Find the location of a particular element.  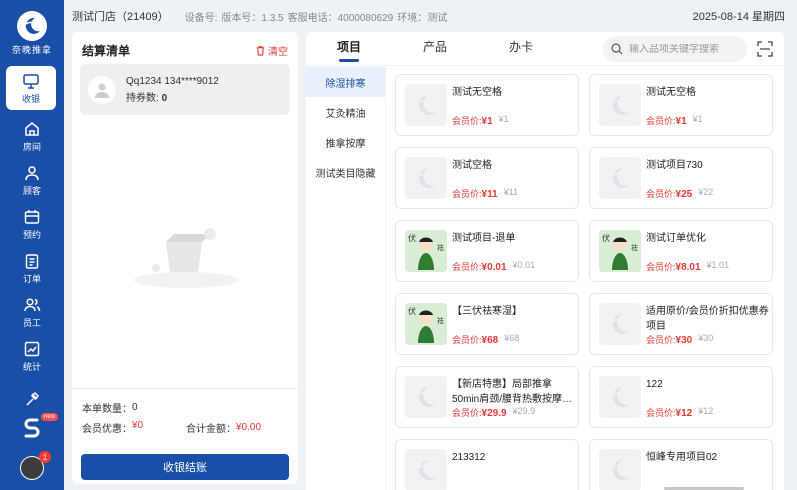

search-icon is located at coordinates (617, 49).